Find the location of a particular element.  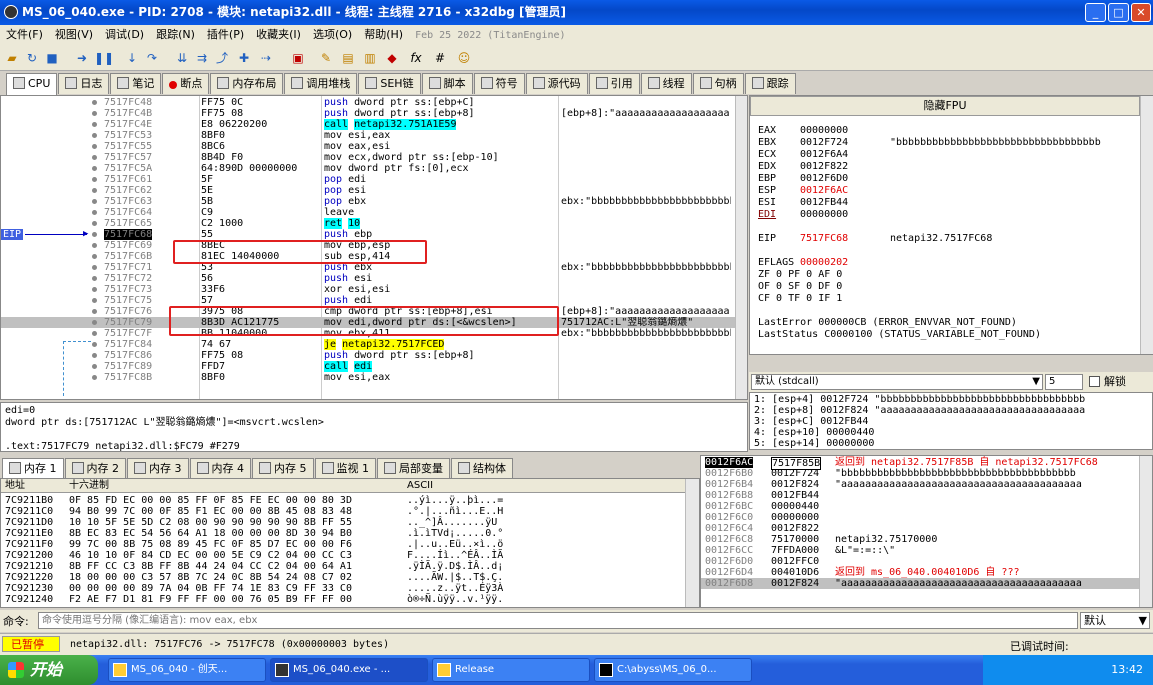

labels-icon: ▥ is located at coordinates (370, 58).